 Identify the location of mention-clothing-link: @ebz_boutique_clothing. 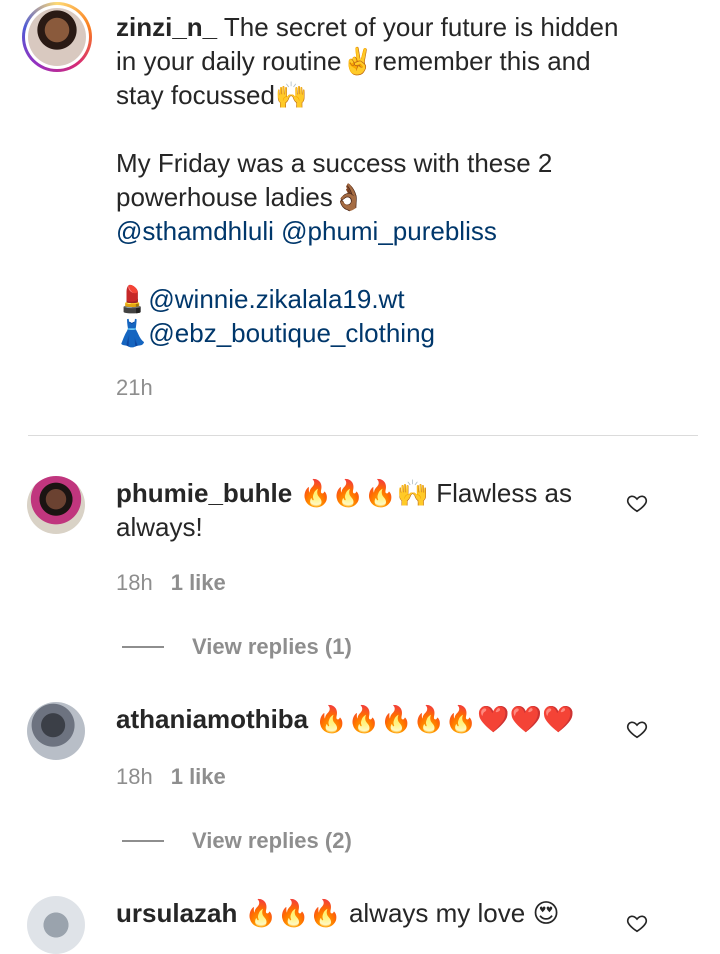
(291, 333).